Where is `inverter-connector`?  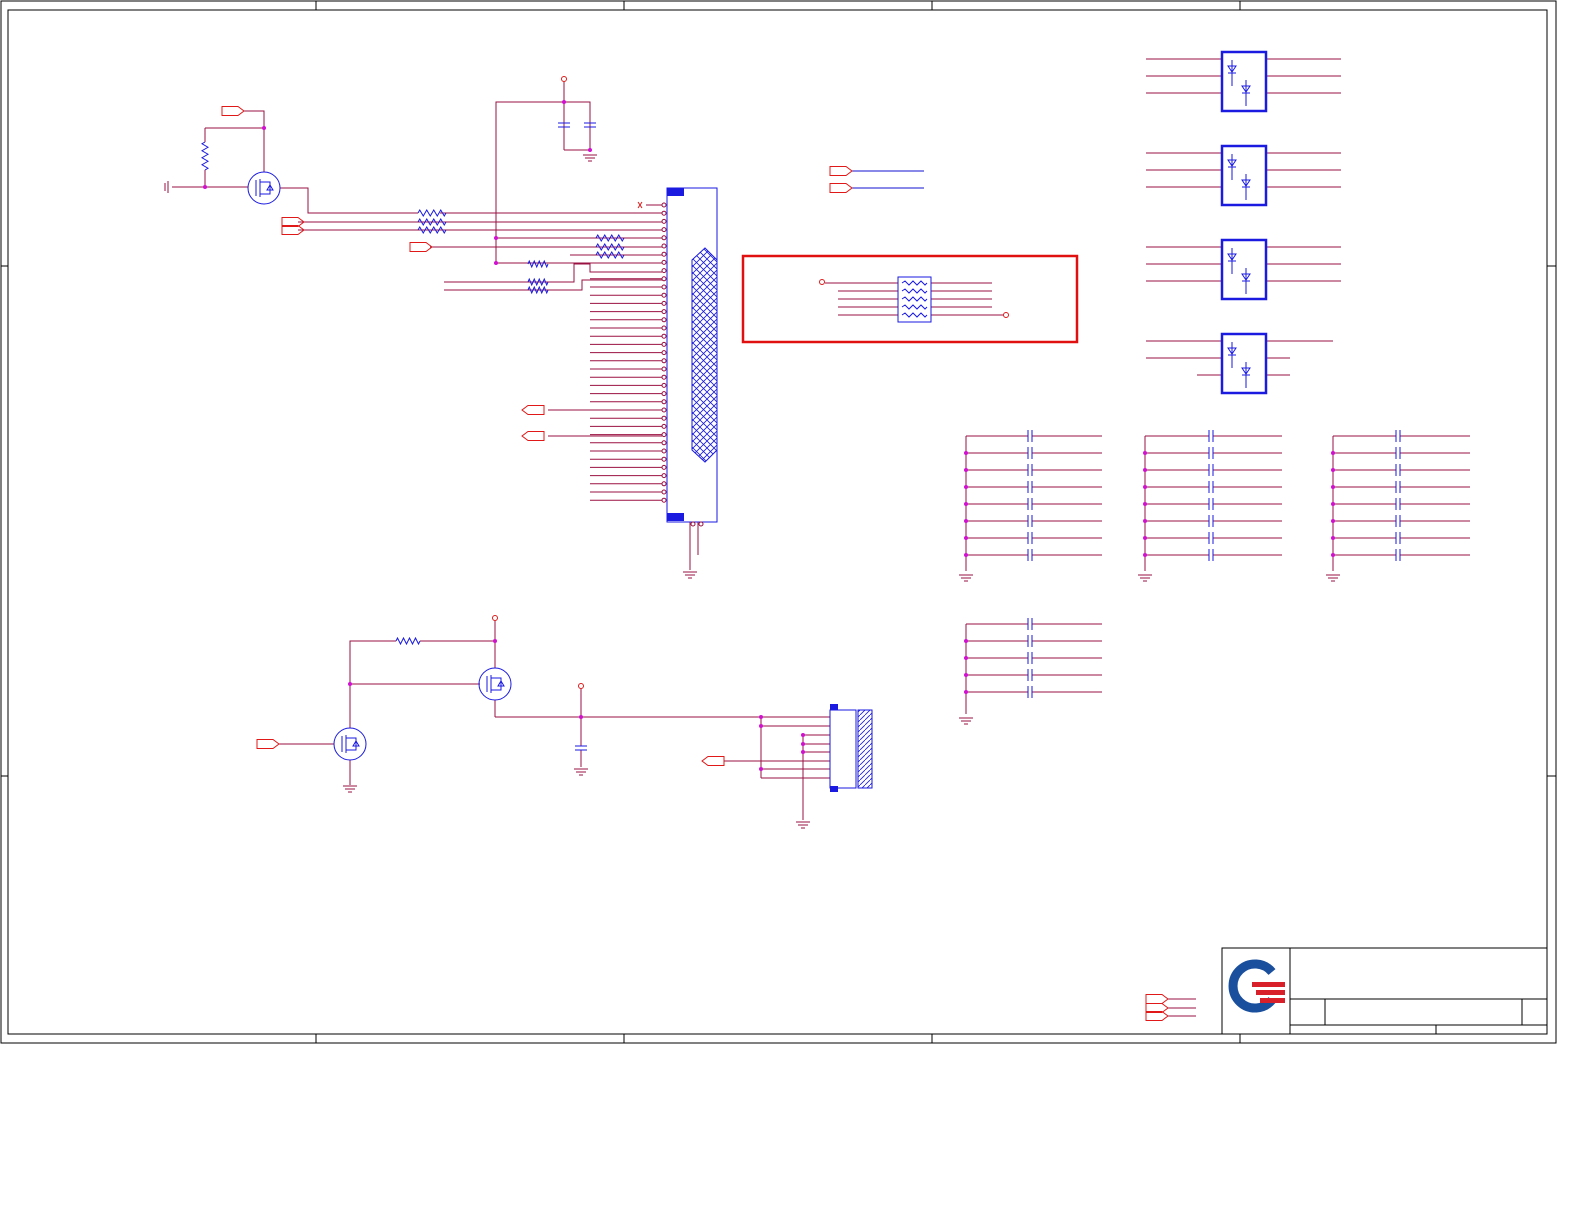
inverter-connector is located at coordinates (843, 749).